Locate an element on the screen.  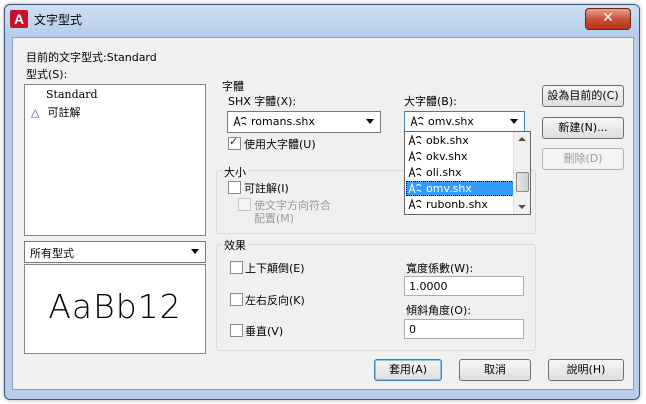
bigfont-option: oli.shx is located at coordinates (460, 172).